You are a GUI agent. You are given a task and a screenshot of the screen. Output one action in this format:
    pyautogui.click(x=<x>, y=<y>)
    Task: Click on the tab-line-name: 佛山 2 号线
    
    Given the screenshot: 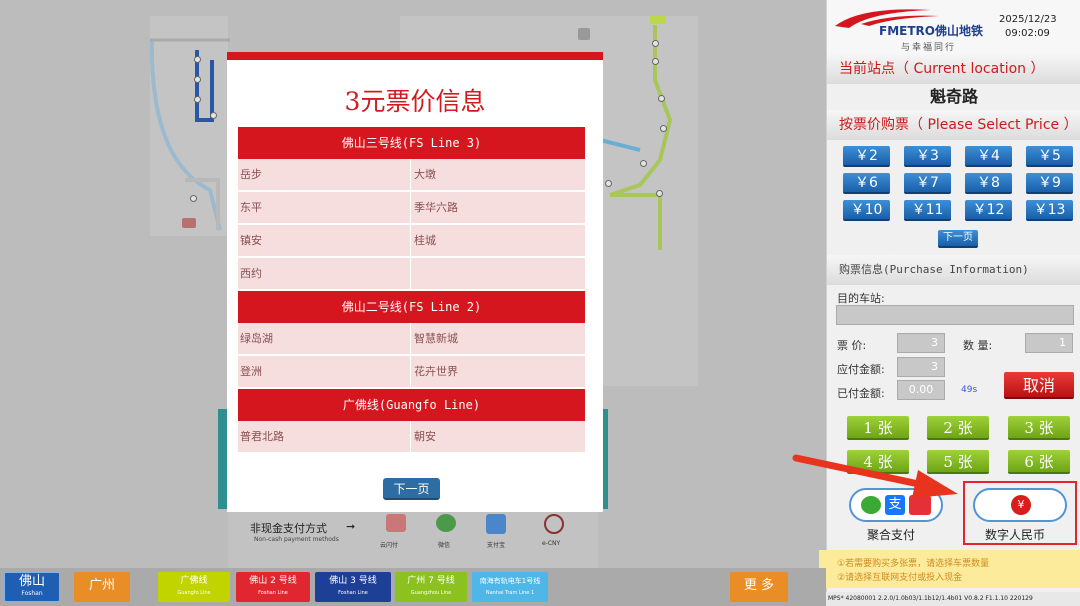 What is the action you would take?
    pyautogui.click(x=273, y=581)
    